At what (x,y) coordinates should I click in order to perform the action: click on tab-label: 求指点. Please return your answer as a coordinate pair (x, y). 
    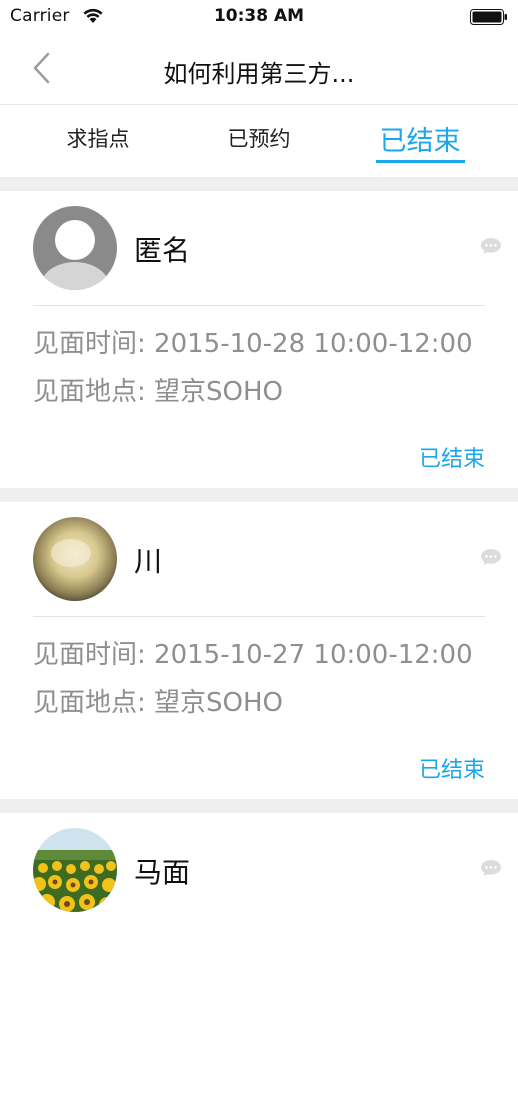
    Looking at the image, I should click on (98, 139).